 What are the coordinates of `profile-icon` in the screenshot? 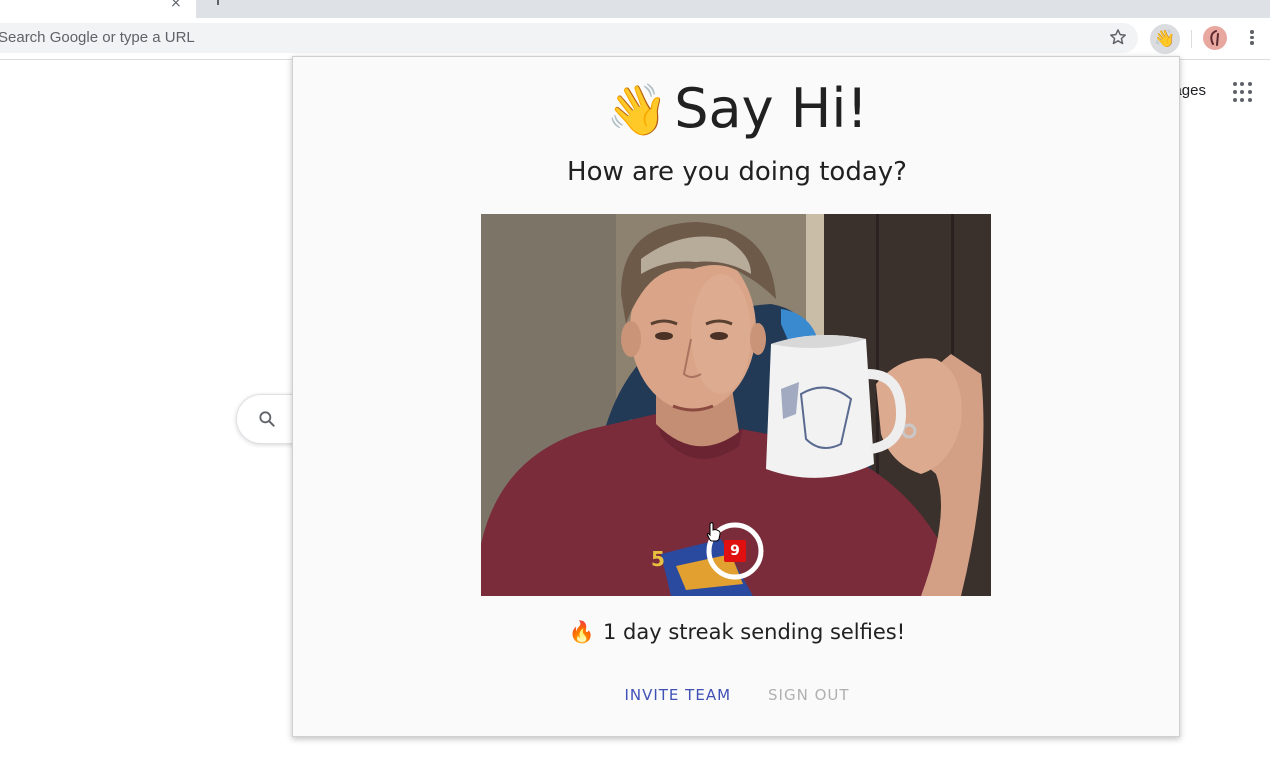 It's located at (1214, 38).